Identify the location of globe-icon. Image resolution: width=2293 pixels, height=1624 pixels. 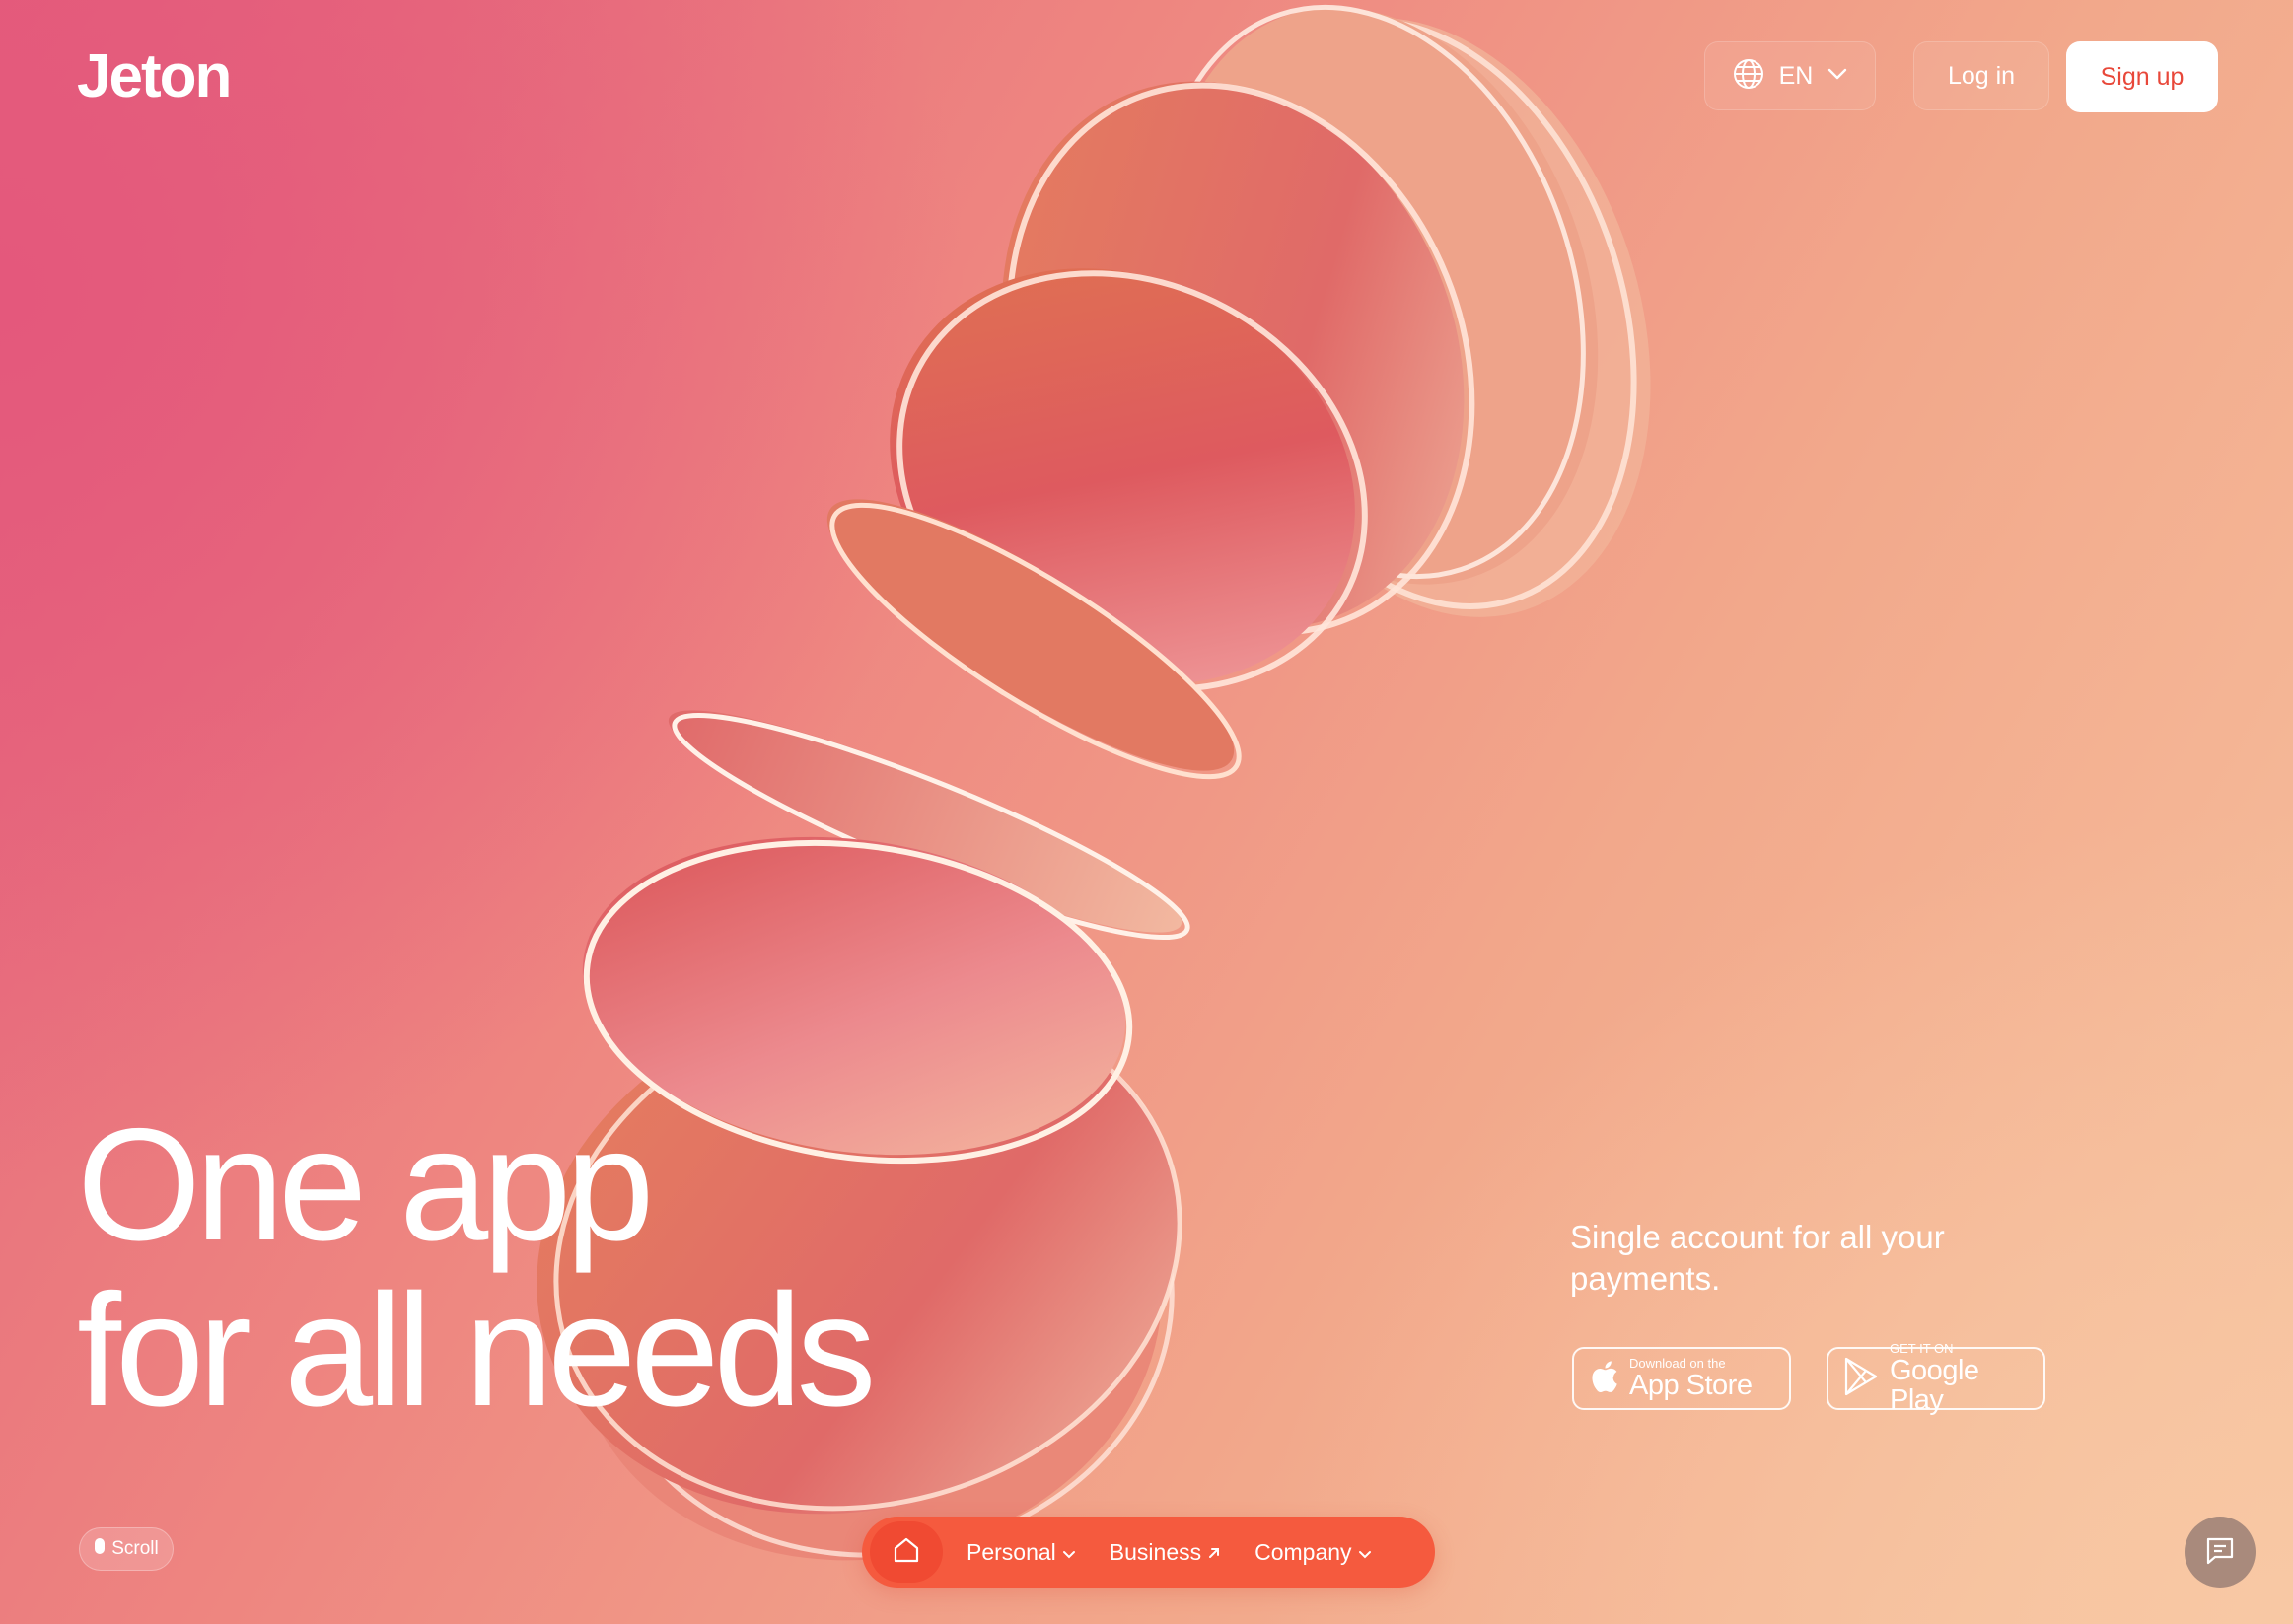
(1748, 77).